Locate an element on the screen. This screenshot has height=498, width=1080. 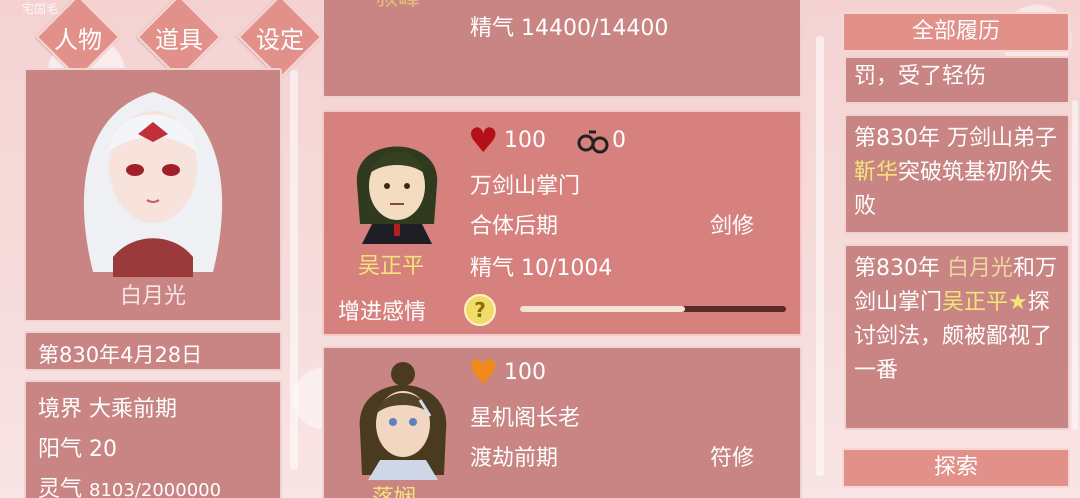
jingqi-row: 精气 14400/14400 is located at coordinates (569, 26).